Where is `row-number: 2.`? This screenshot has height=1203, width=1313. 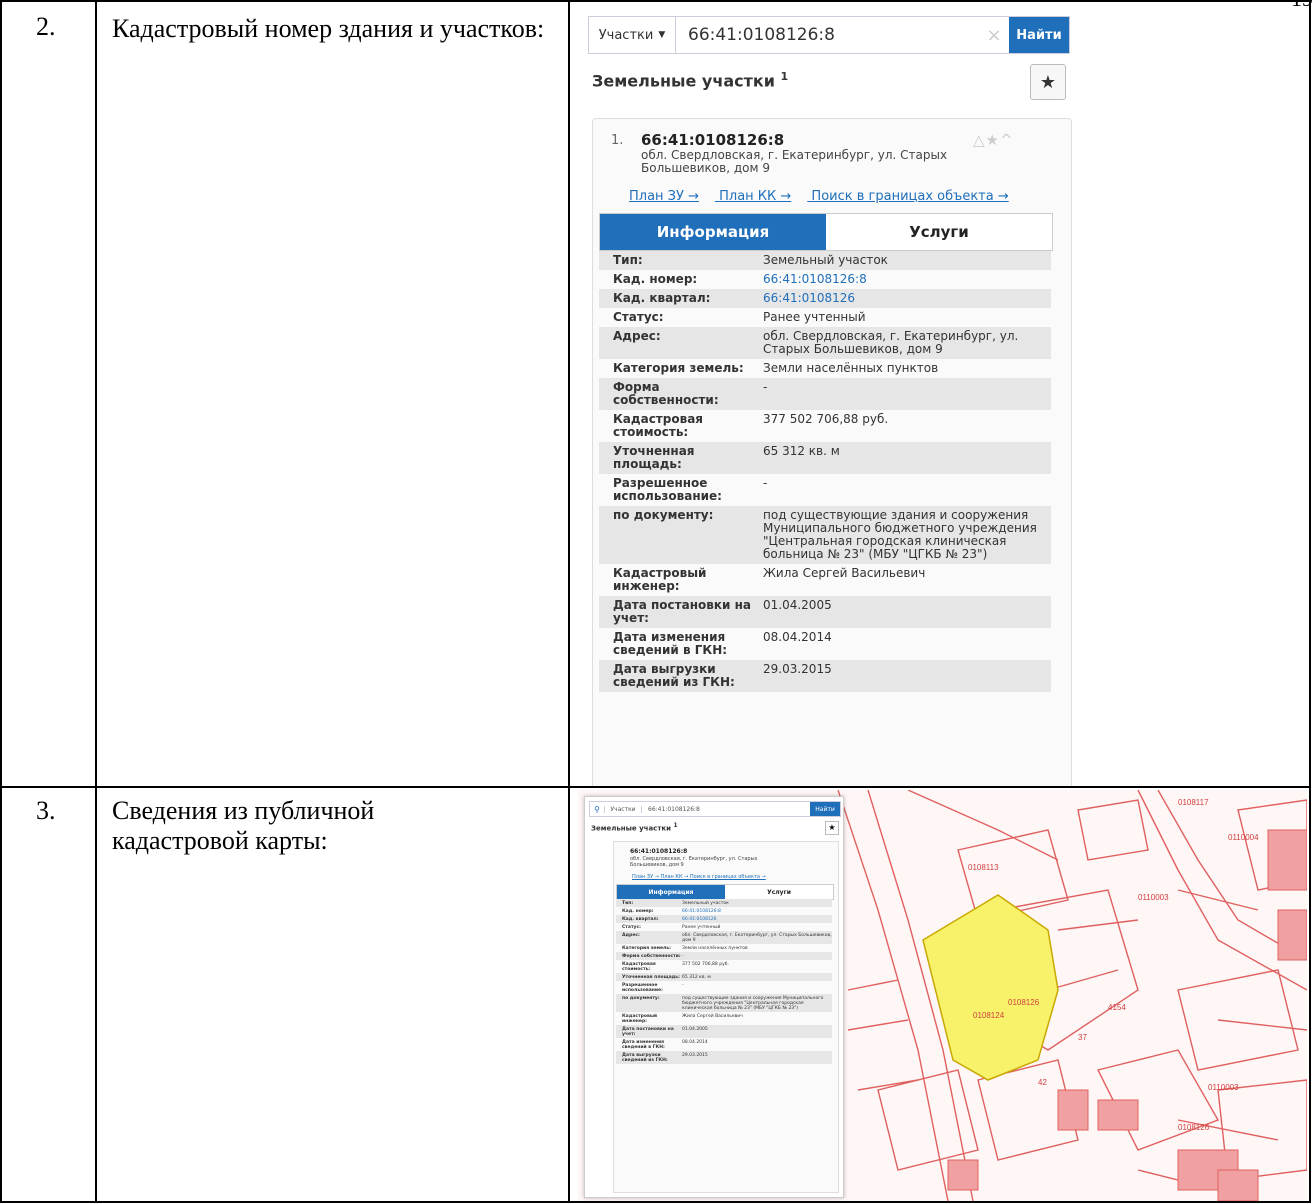
row-number: 2. is located at coordinates (46, 26).